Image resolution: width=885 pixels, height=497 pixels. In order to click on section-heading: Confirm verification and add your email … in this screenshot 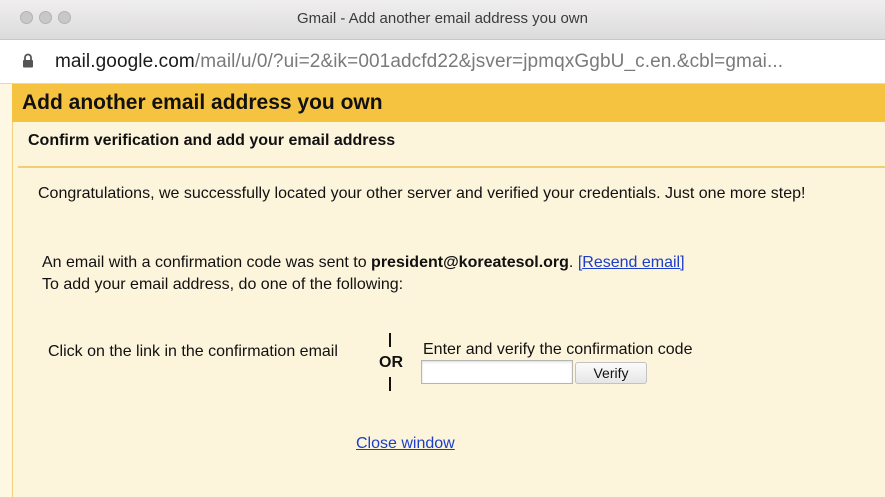, I will do `click(212, 140)`.